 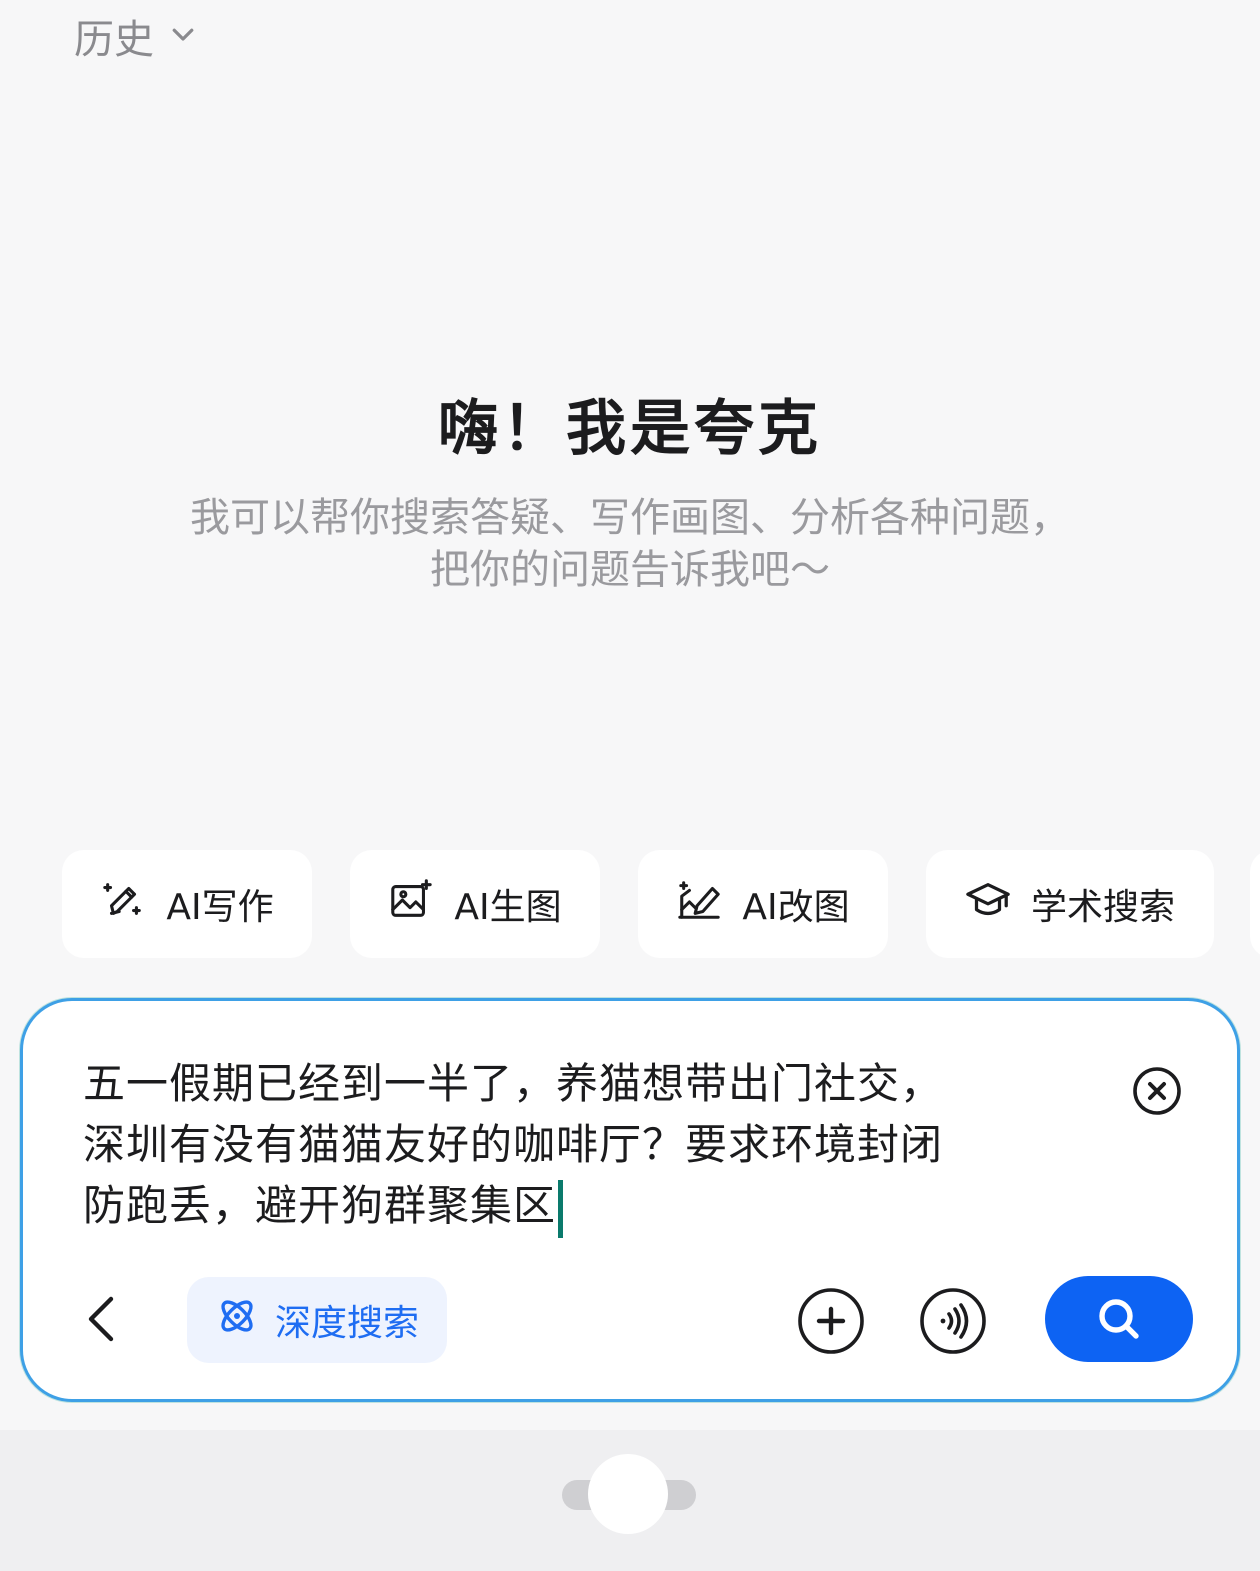 I want to click on home-toggle-knob, so click(x=628, y=1494).